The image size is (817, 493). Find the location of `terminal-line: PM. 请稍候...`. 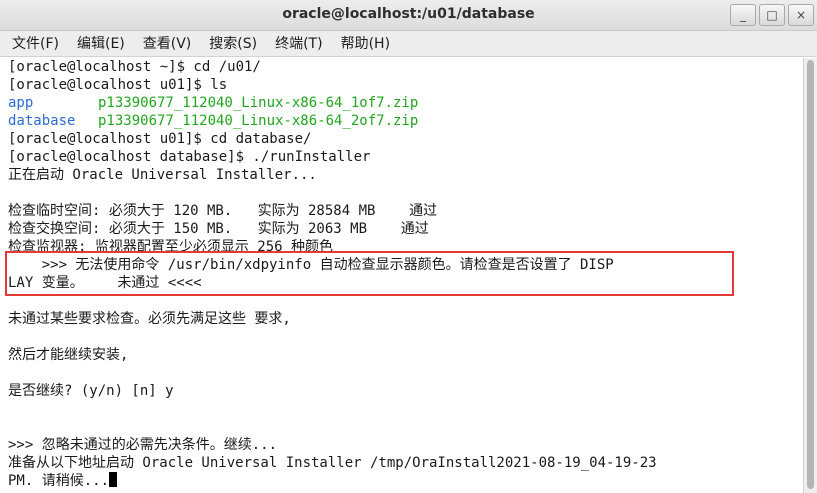

terminal-line: PM. 请稍候... is located at coordinates (59, 481).